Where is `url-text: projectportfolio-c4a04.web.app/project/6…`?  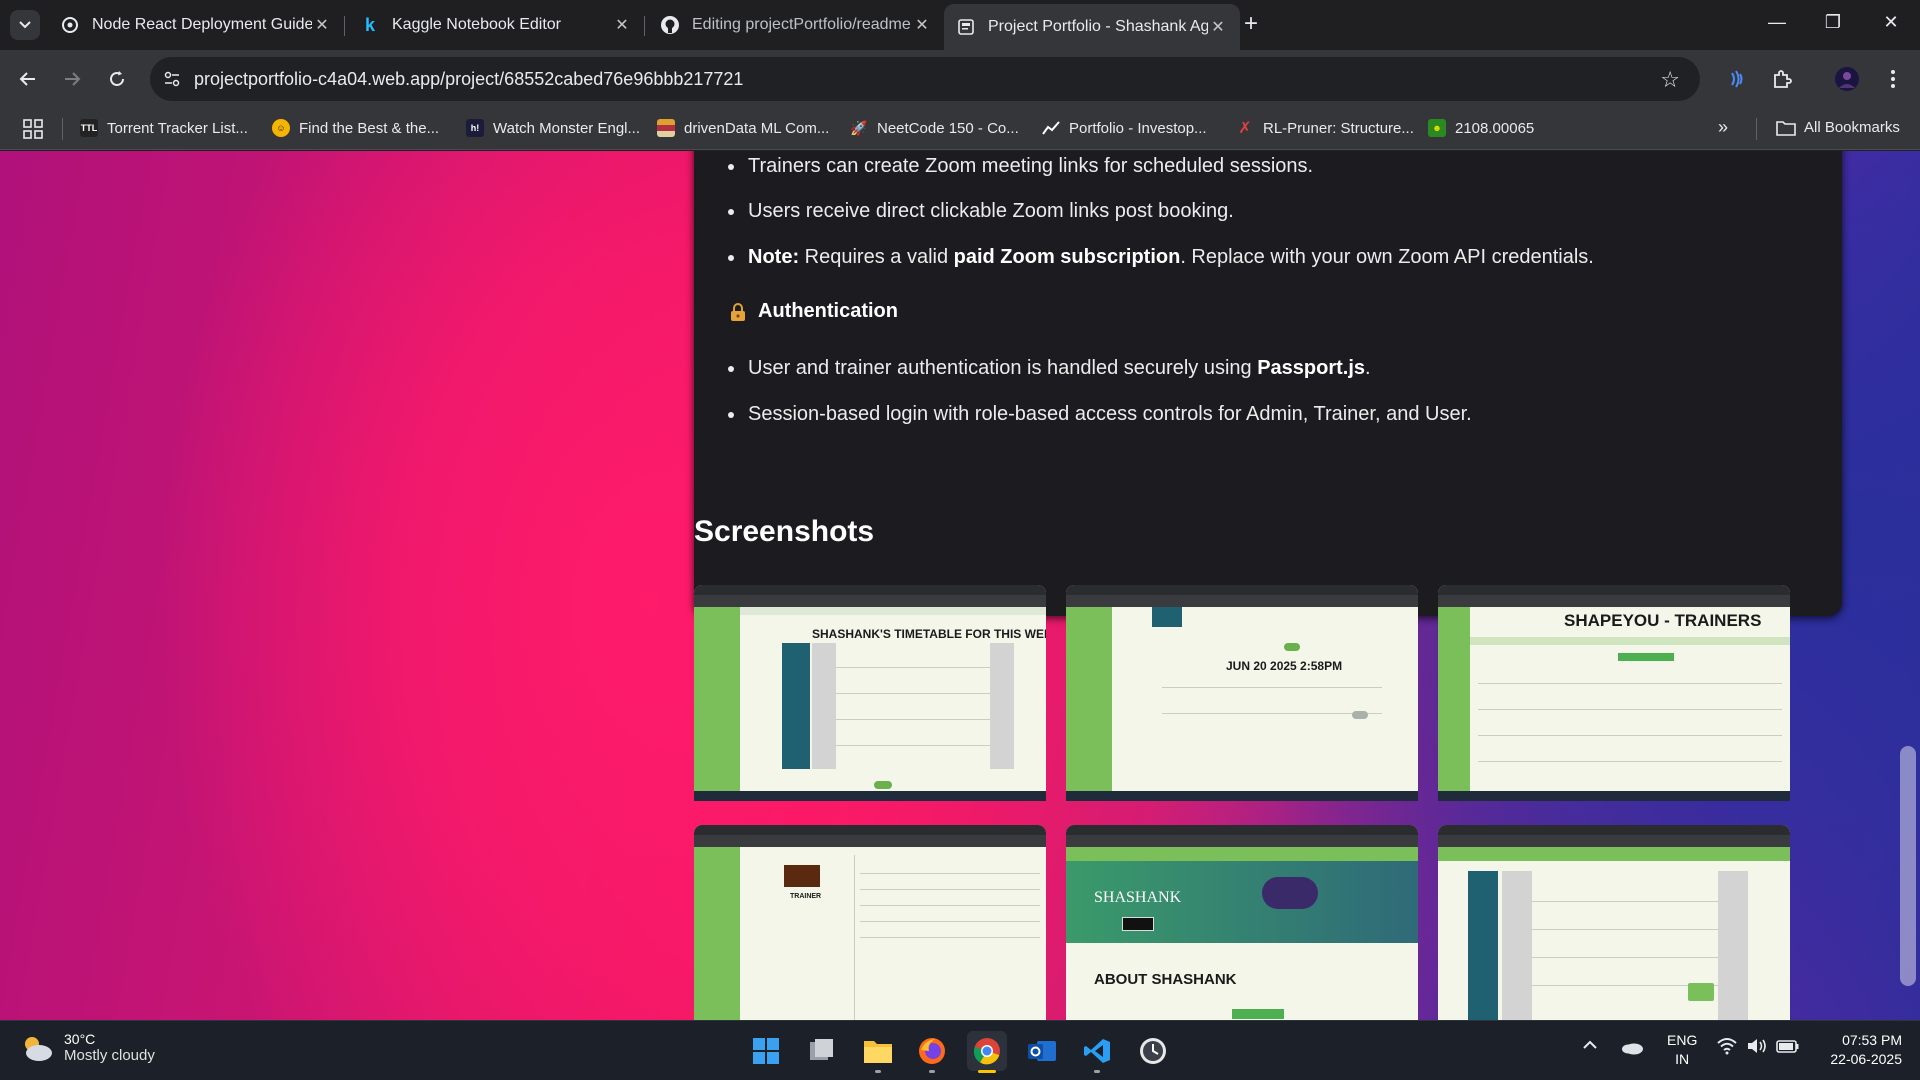 url-text: projectportfolio-c4a04.web.app/project/6… is located at coordinates (469, 78).